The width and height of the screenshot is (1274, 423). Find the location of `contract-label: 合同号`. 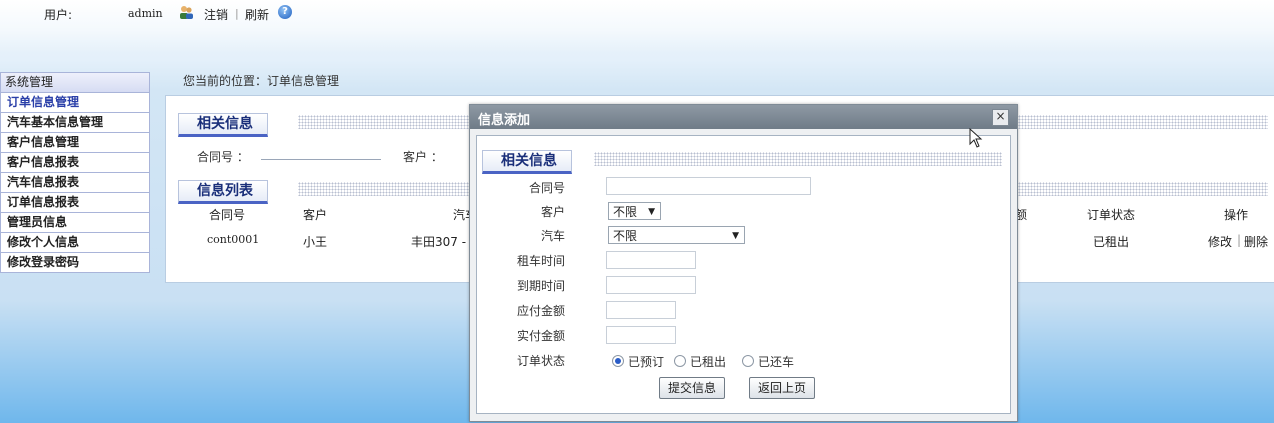

contract-label: 合同号 is located at coordinates (546, 188).